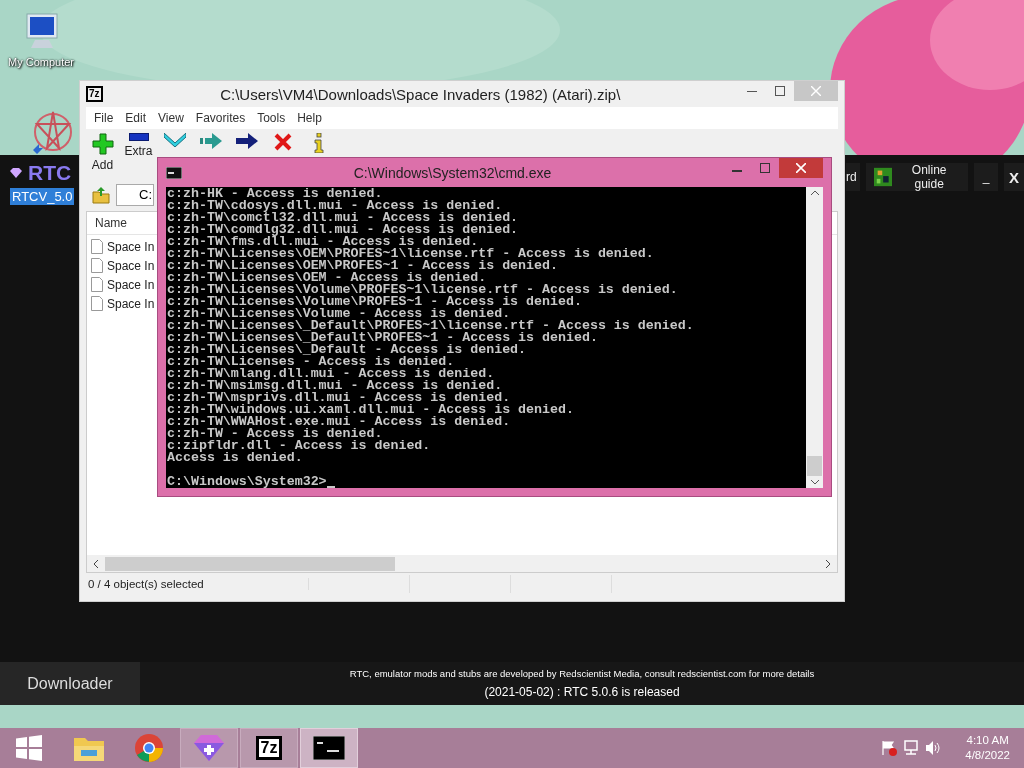 The image size is (1024, 768). Describe the element at coordinates (339, 398) in the screenshot. I see `console-line: c:zh-TW\msprivs.dll.mui - Access is denied.` at that location.